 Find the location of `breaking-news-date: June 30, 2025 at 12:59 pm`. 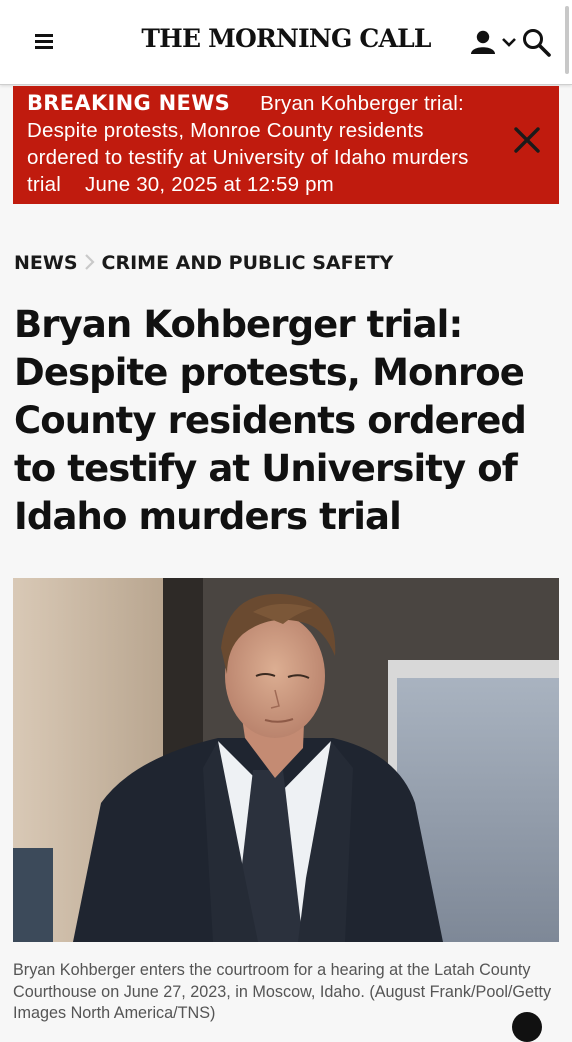

breaking-news-date: June 30, 2025 at 12:59 pm is located at coordinates (209, 184).